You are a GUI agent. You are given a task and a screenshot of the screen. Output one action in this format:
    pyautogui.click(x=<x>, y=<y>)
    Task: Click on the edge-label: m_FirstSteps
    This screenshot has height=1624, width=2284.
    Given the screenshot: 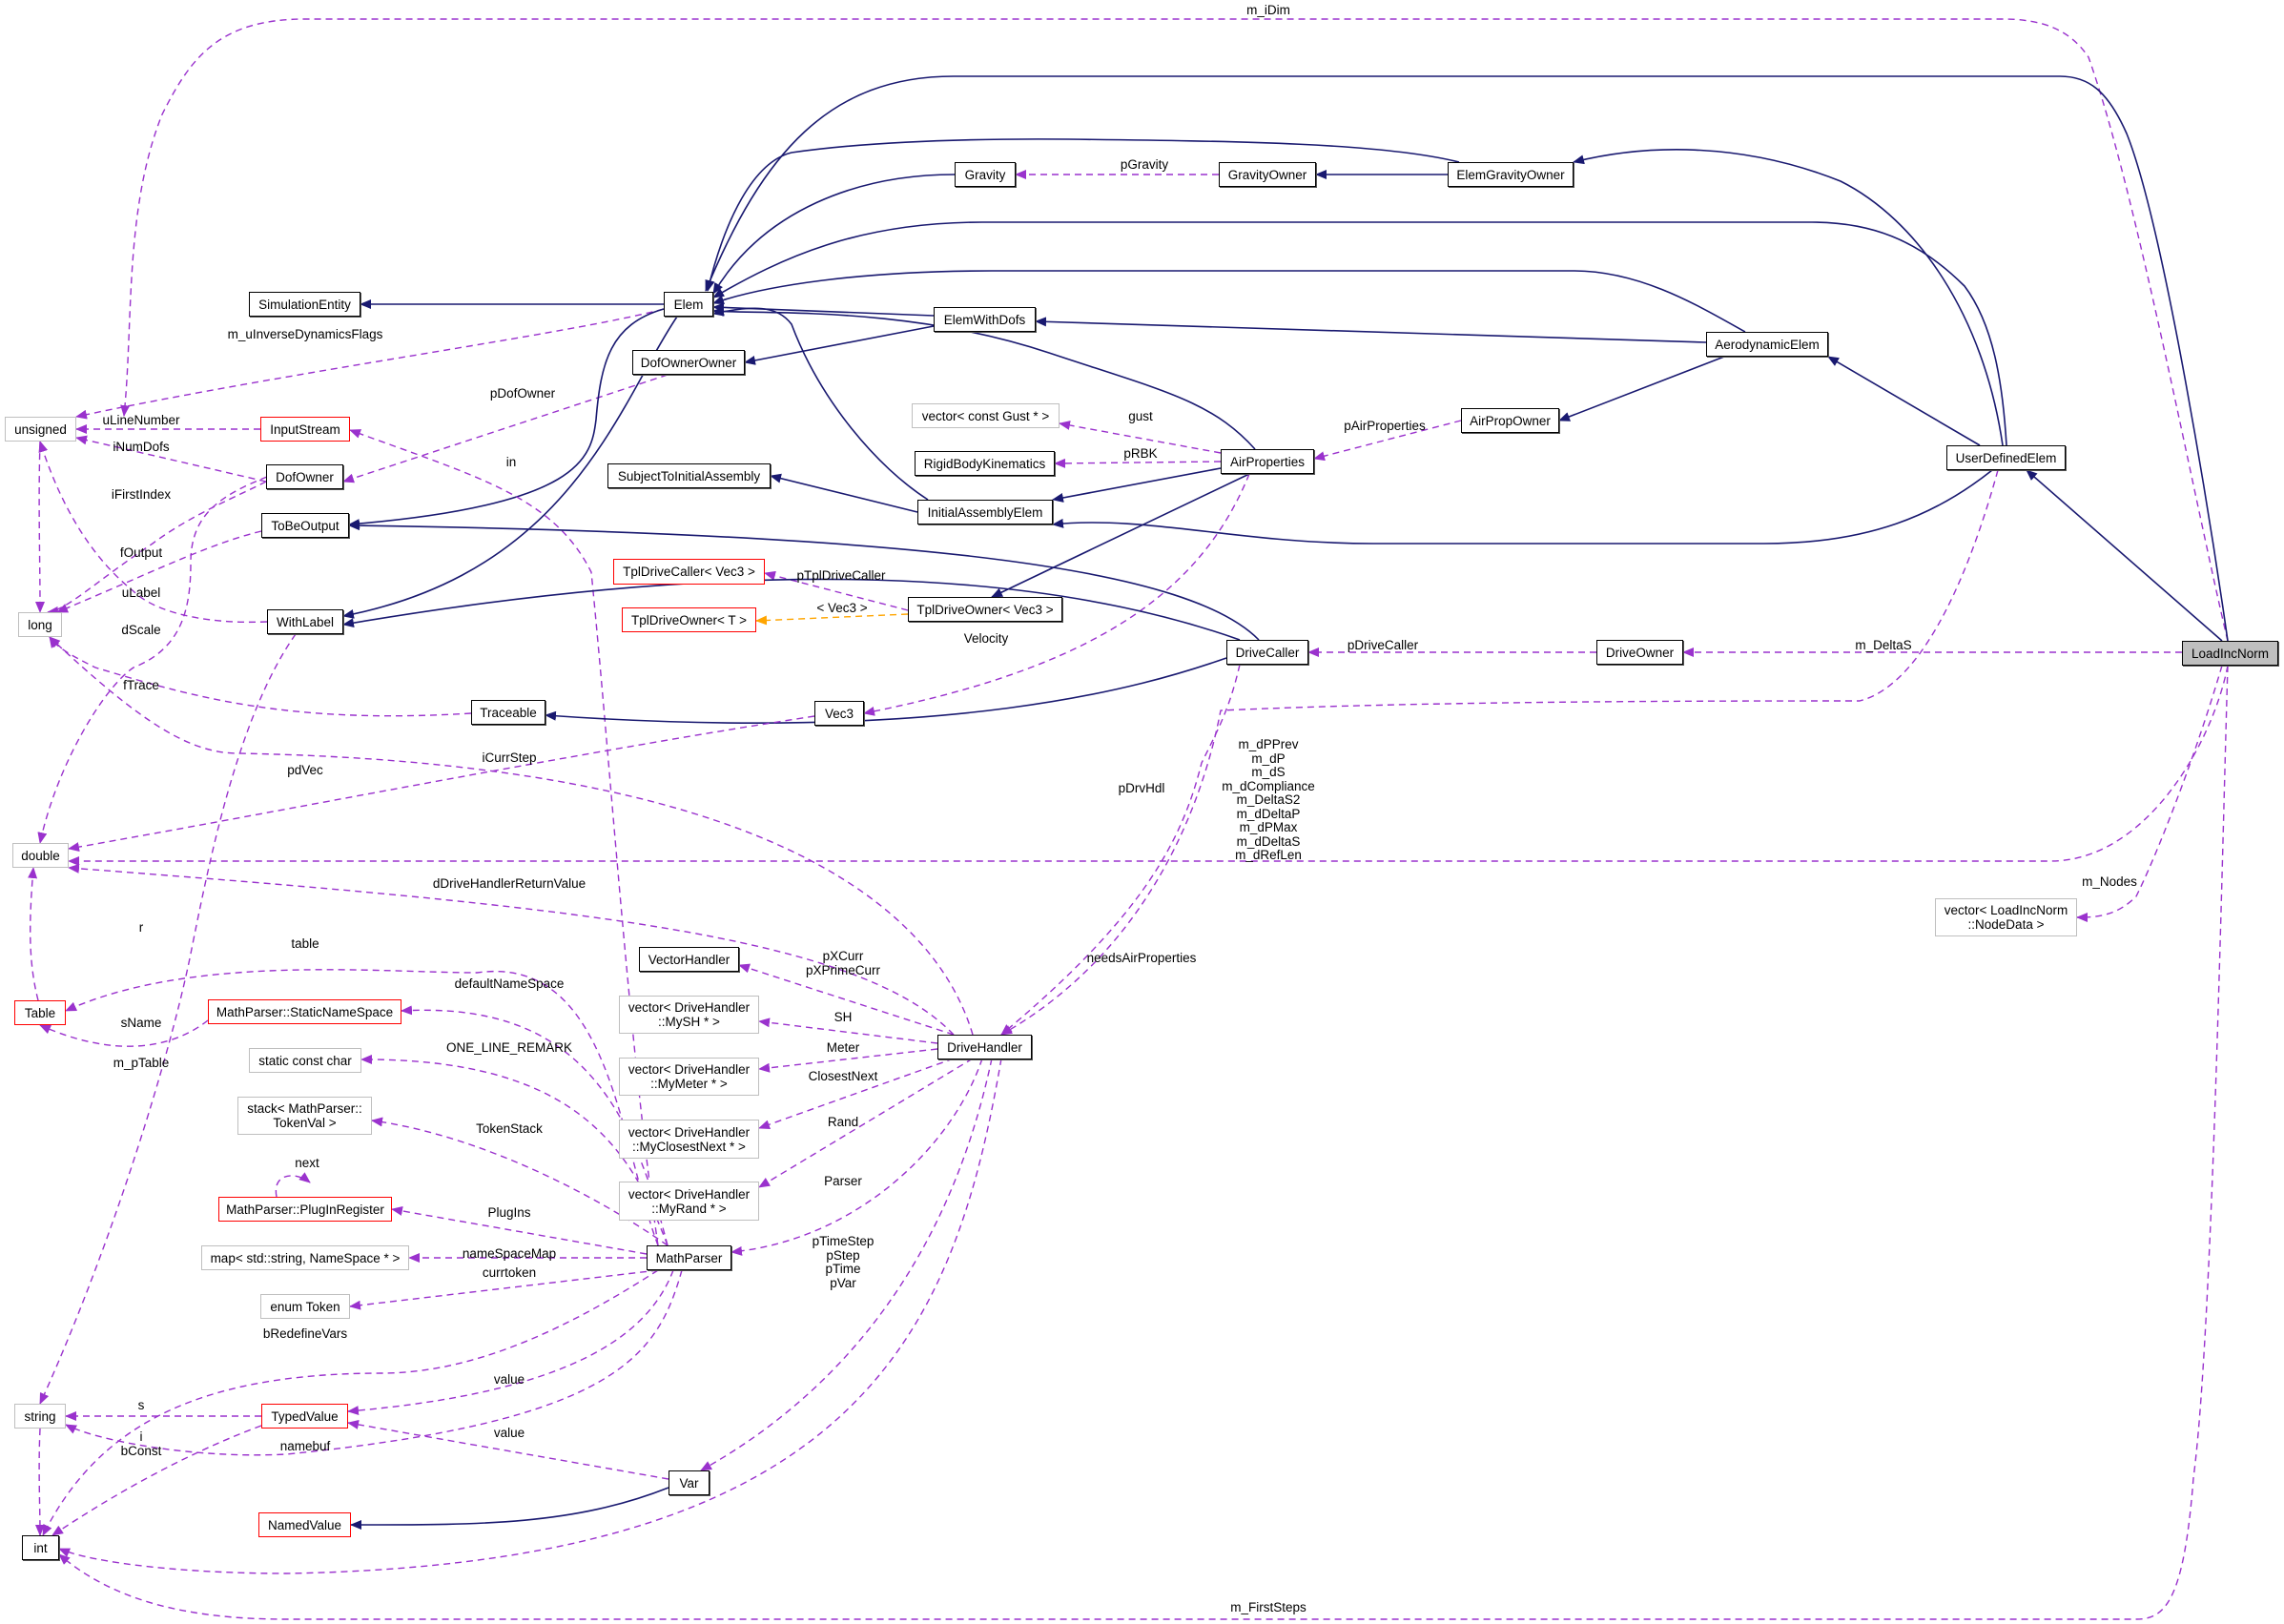 What is the action you would take?
    pyautogui.click(x=1268, y=1607)
    